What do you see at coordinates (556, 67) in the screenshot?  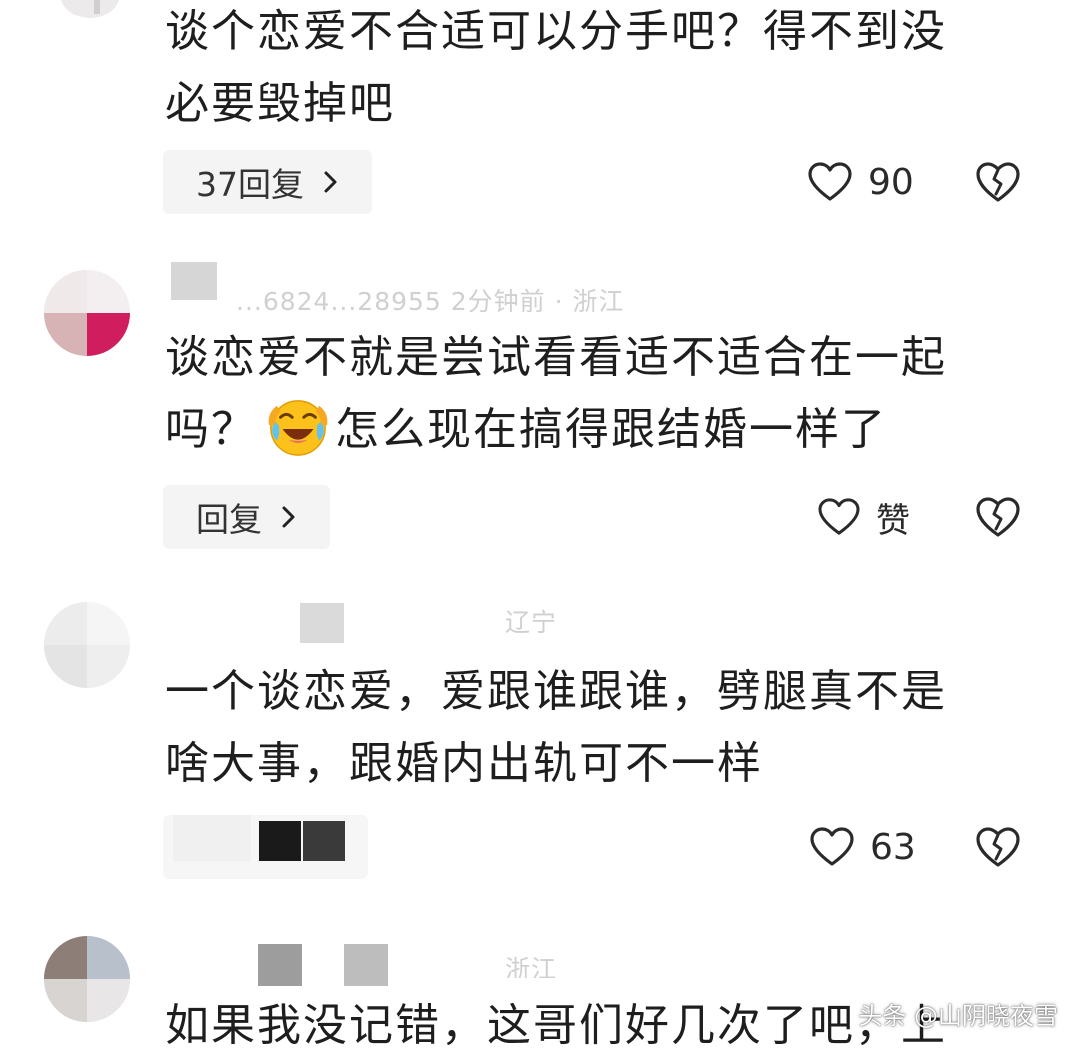 I see `comment-text: 谈个恋爱不合适可以分手吧？得不到没 必要毁掉吧` at bounding box center [556, 67].